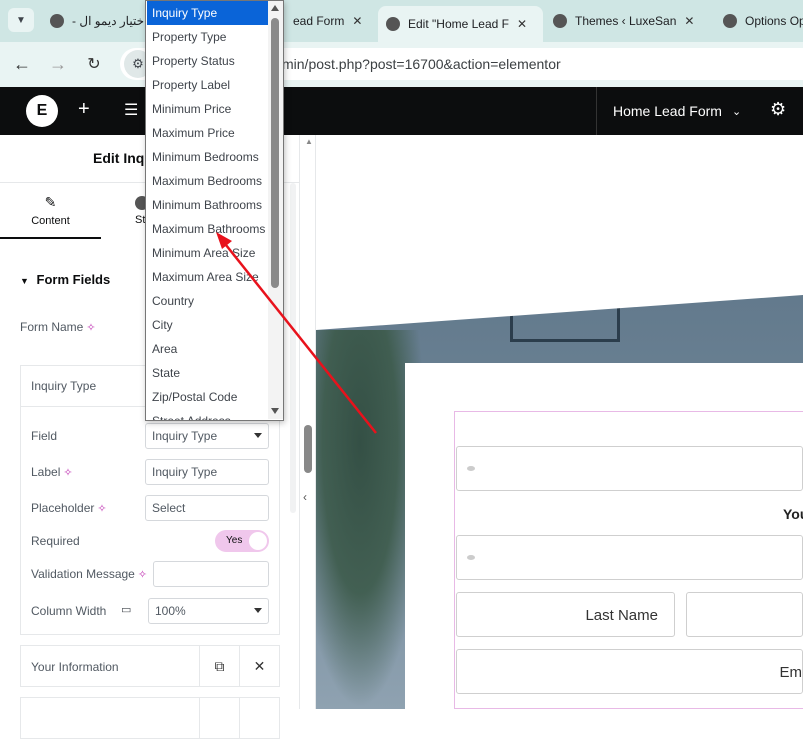  I want to click on last-name-placeholder: Last Name, so click(621, 615).